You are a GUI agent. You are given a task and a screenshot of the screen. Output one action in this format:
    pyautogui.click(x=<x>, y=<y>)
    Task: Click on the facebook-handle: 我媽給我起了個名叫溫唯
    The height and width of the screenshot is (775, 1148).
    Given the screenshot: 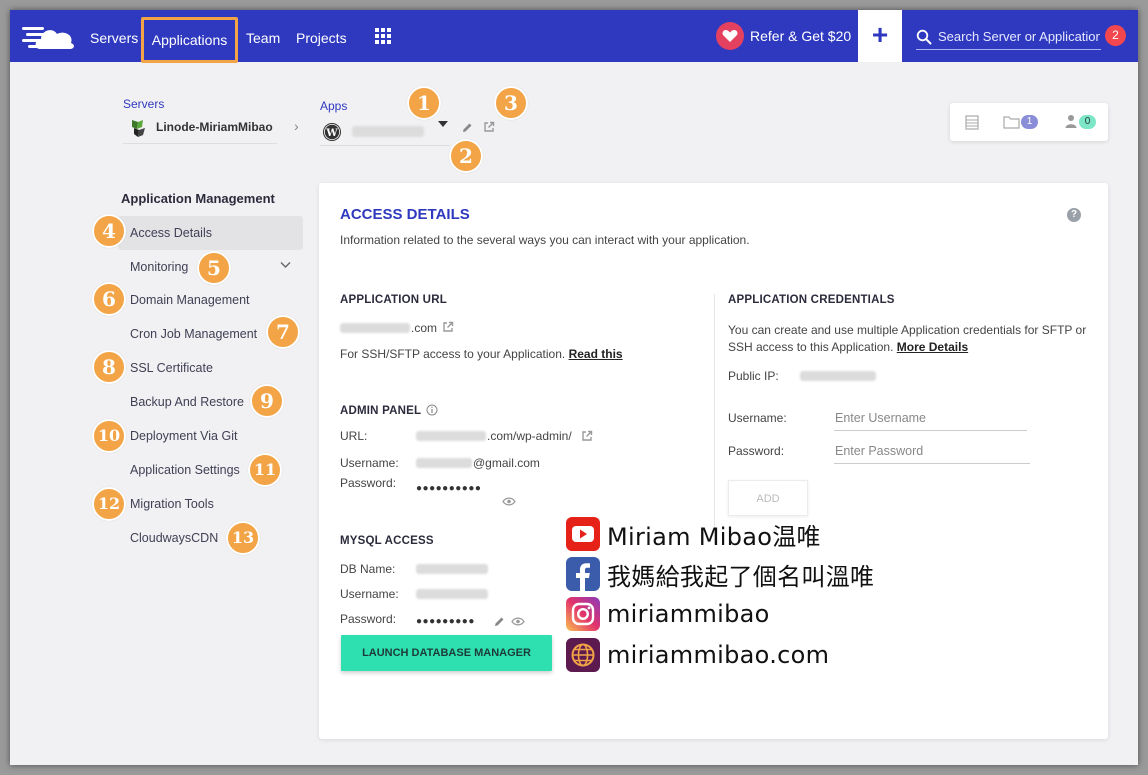 What is the action you would take?
    pyautogui.click(x=741, y=576)
    